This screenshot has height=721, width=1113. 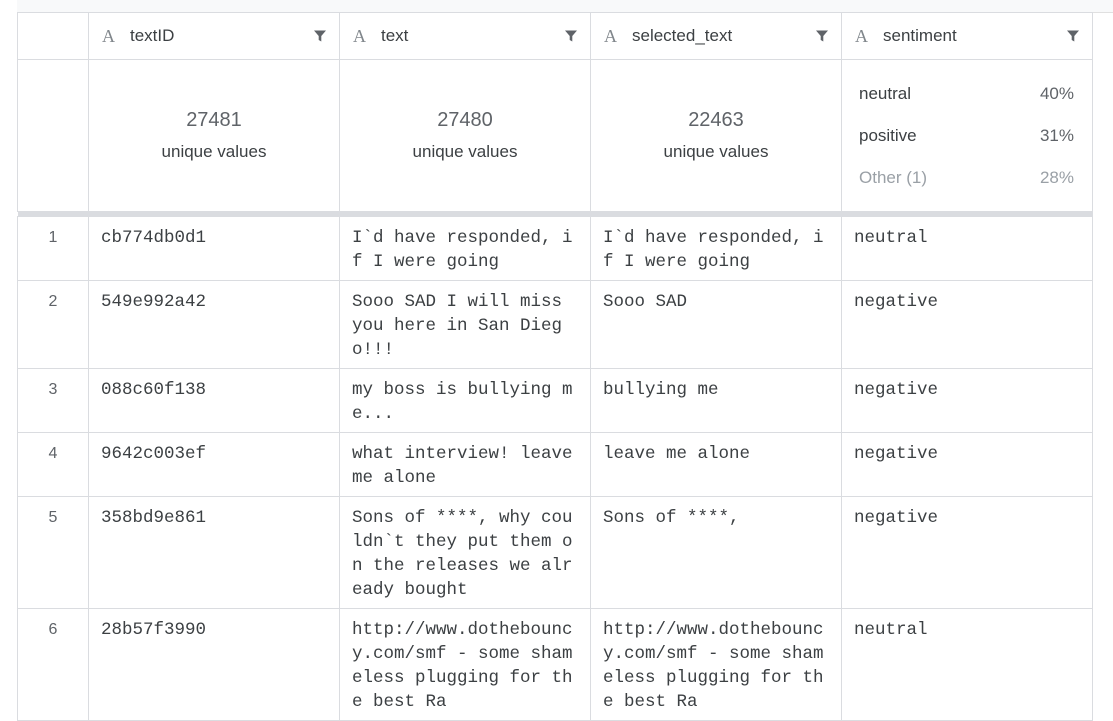 I want to click on column-header-sentiment: A sentiment, so click(x=967, y=36).